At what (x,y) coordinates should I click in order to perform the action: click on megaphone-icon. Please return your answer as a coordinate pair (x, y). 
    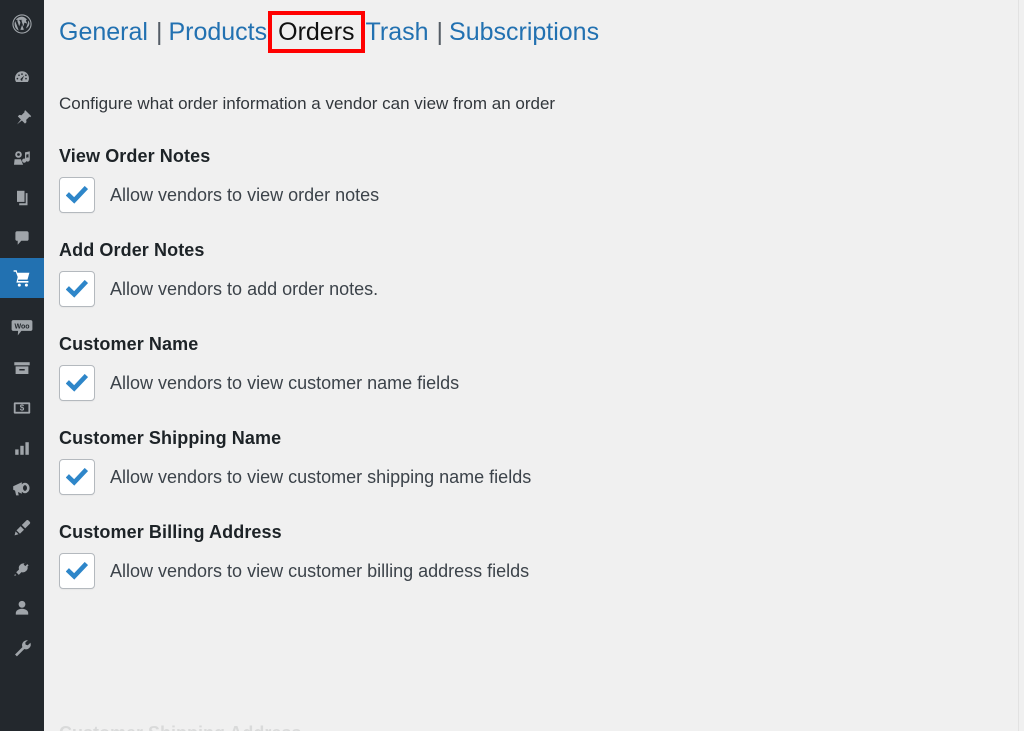
    Looking at the image, I should click on (22, 488).